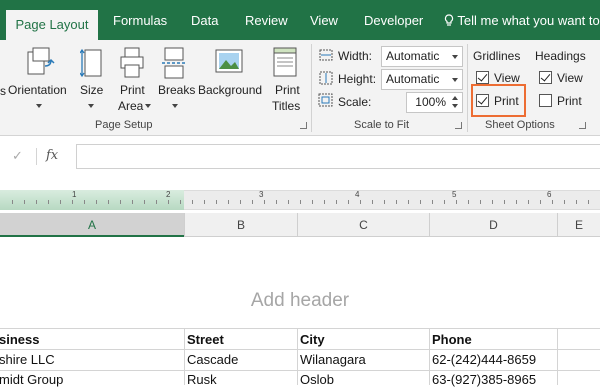 The image size is (600, 390). Describe the element at coordinates (287, 90) in the screenshot. I see `print-titles-label-1: Print` at that location.